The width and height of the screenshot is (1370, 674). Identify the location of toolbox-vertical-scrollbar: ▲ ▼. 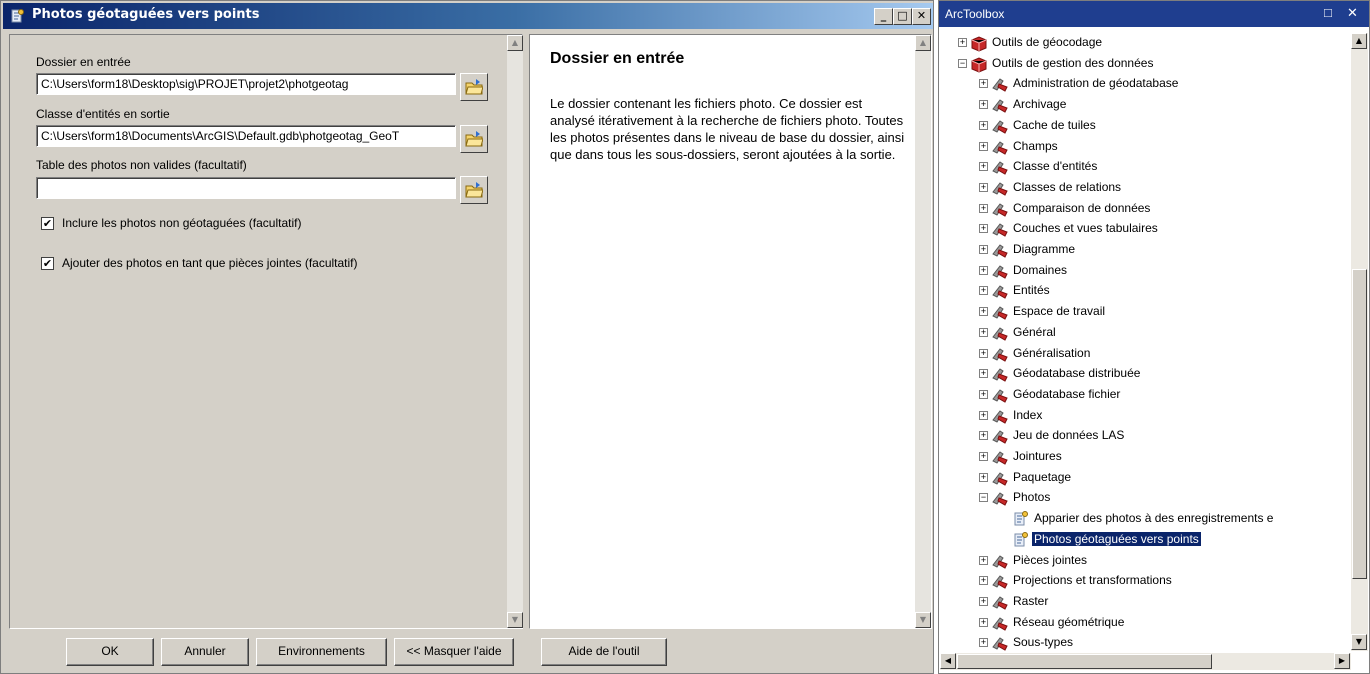
(1359, 342).